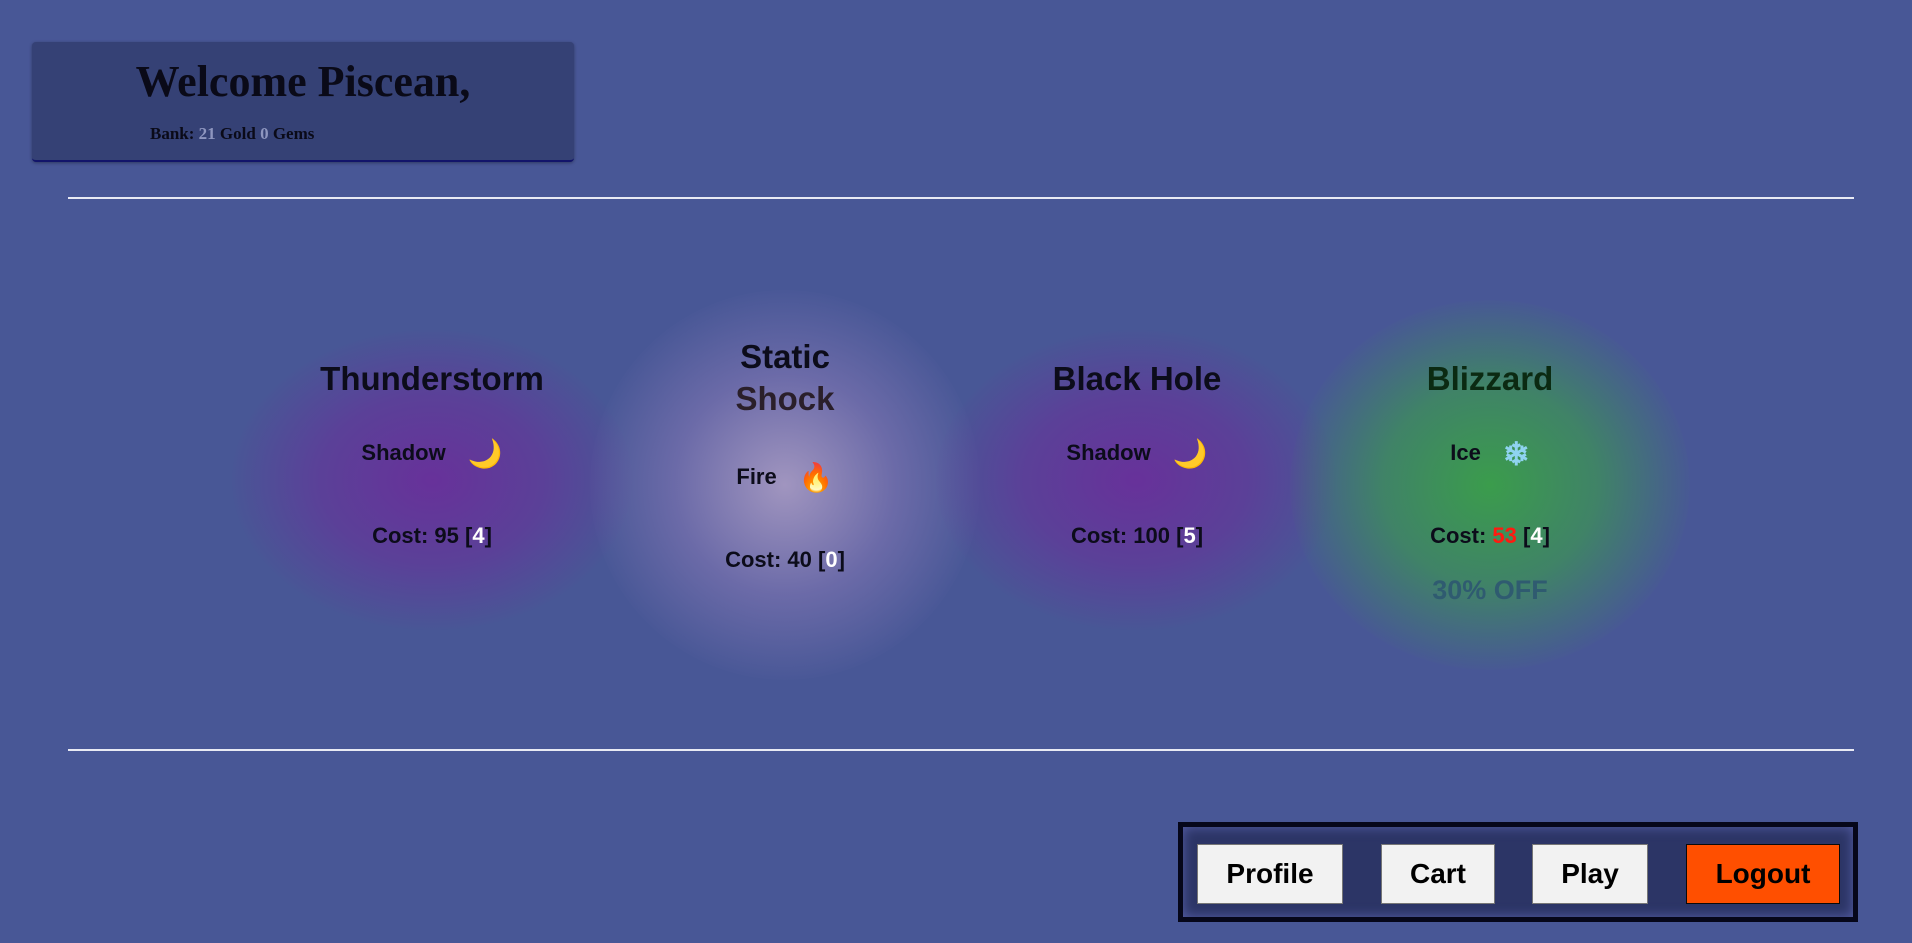 This screenshot has height=943, width=1912. Describe the element at coordinates (961, 750) in the screenshot. I see `bottom-divider` at that location.